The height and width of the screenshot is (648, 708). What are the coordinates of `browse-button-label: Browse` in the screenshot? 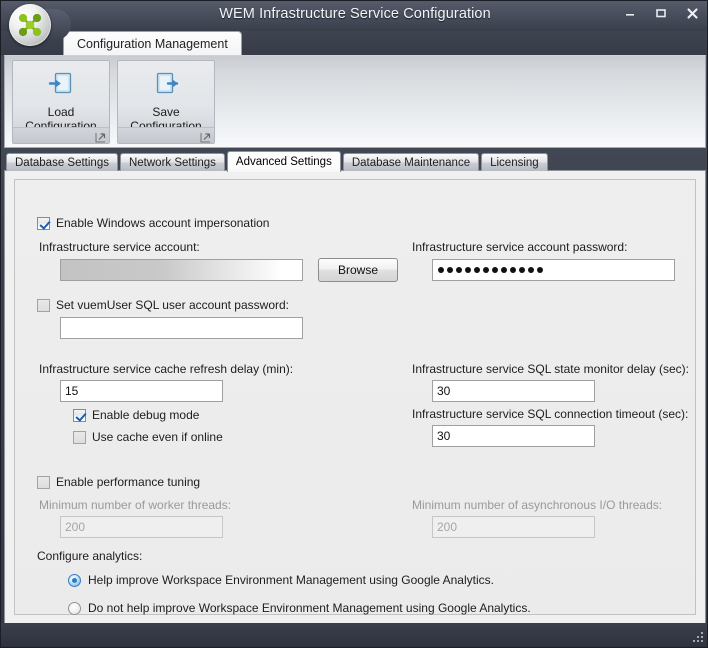 It's located at (357, 270).